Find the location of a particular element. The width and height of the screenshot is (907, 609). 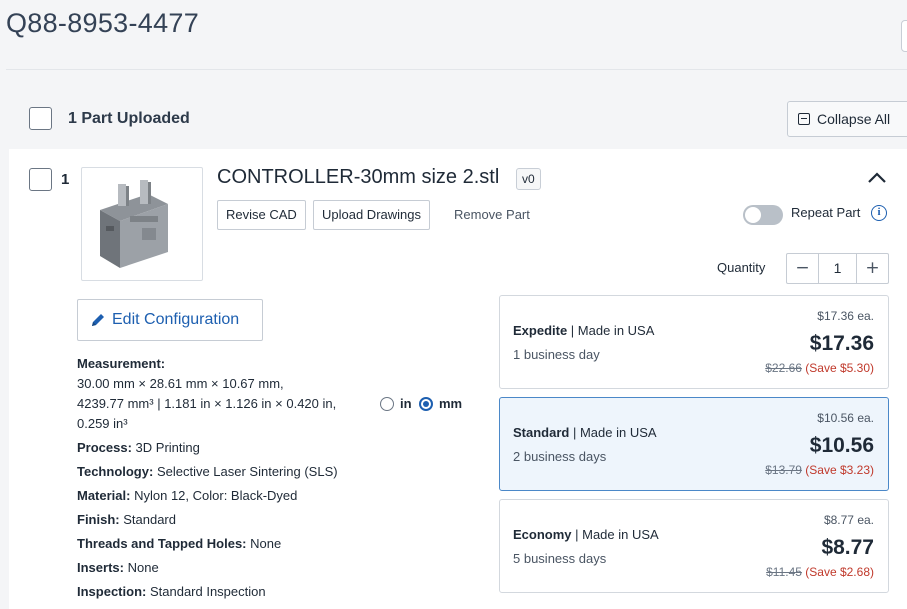

quantity-input: 1 is located at coordinates (837, 268).